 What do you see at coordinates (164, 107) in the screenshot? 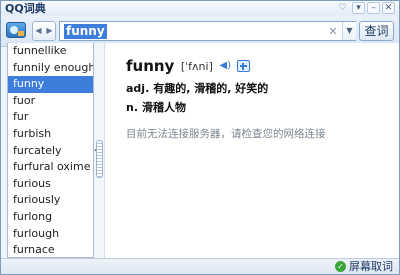
I see `definition-text: 滑稽人物` at bounding box center [164, 107].